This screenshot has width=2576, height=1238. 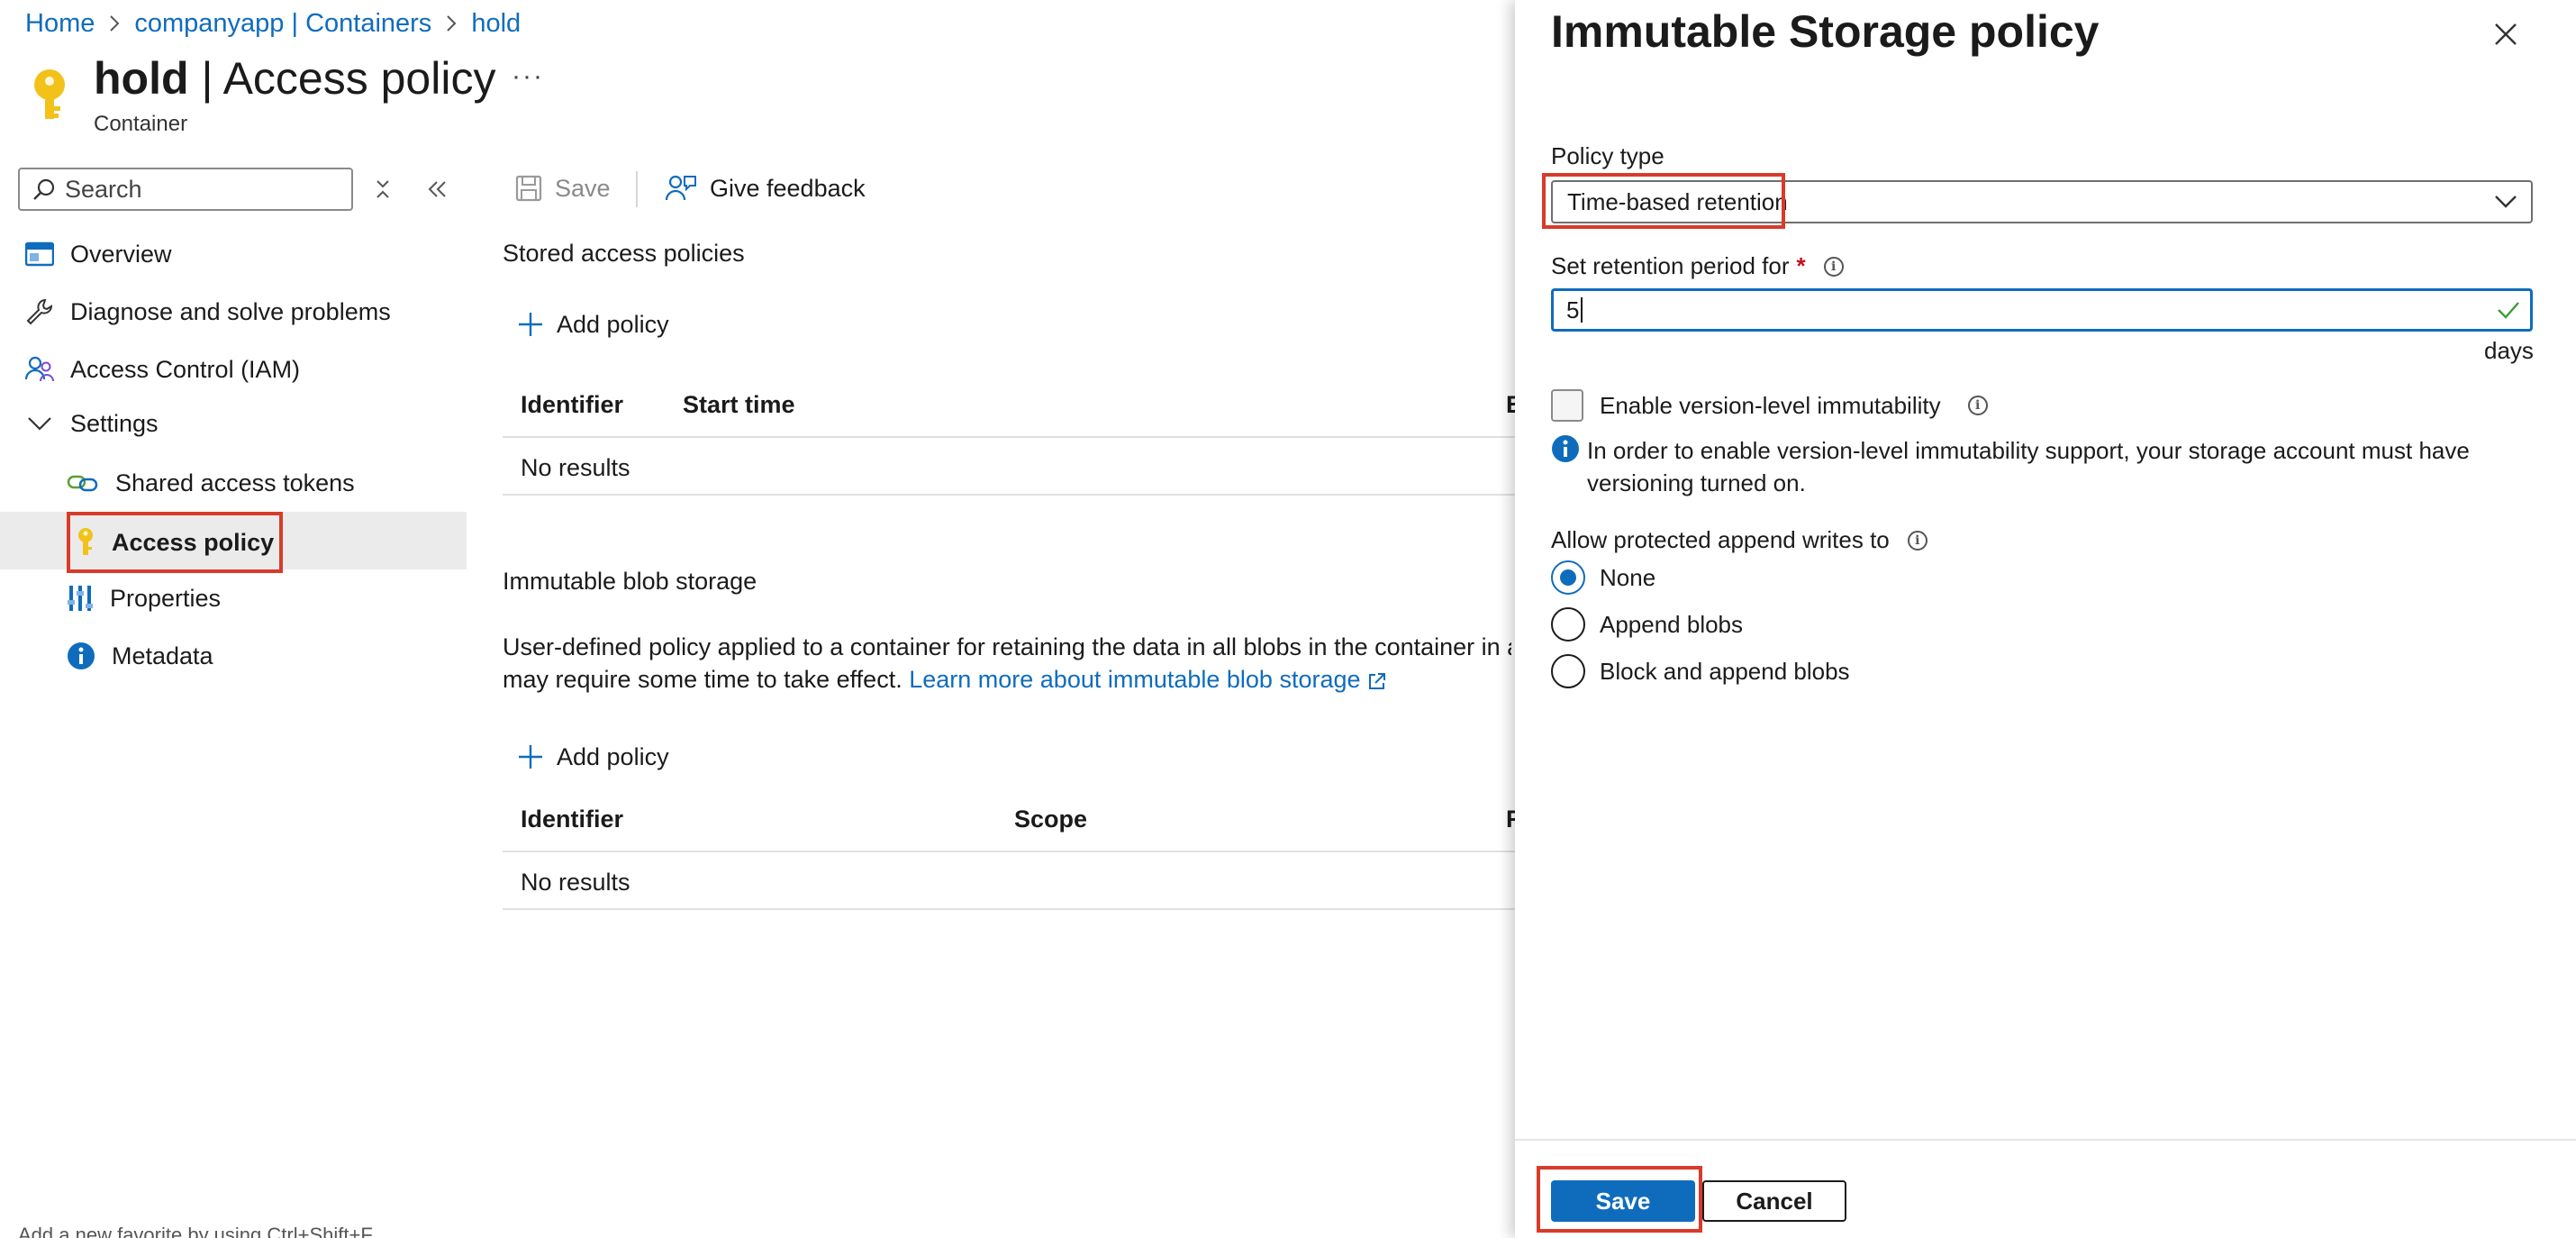 I want to click on breadcrumb: Home companyapp | Containers hold, so click(x=273, y=23).